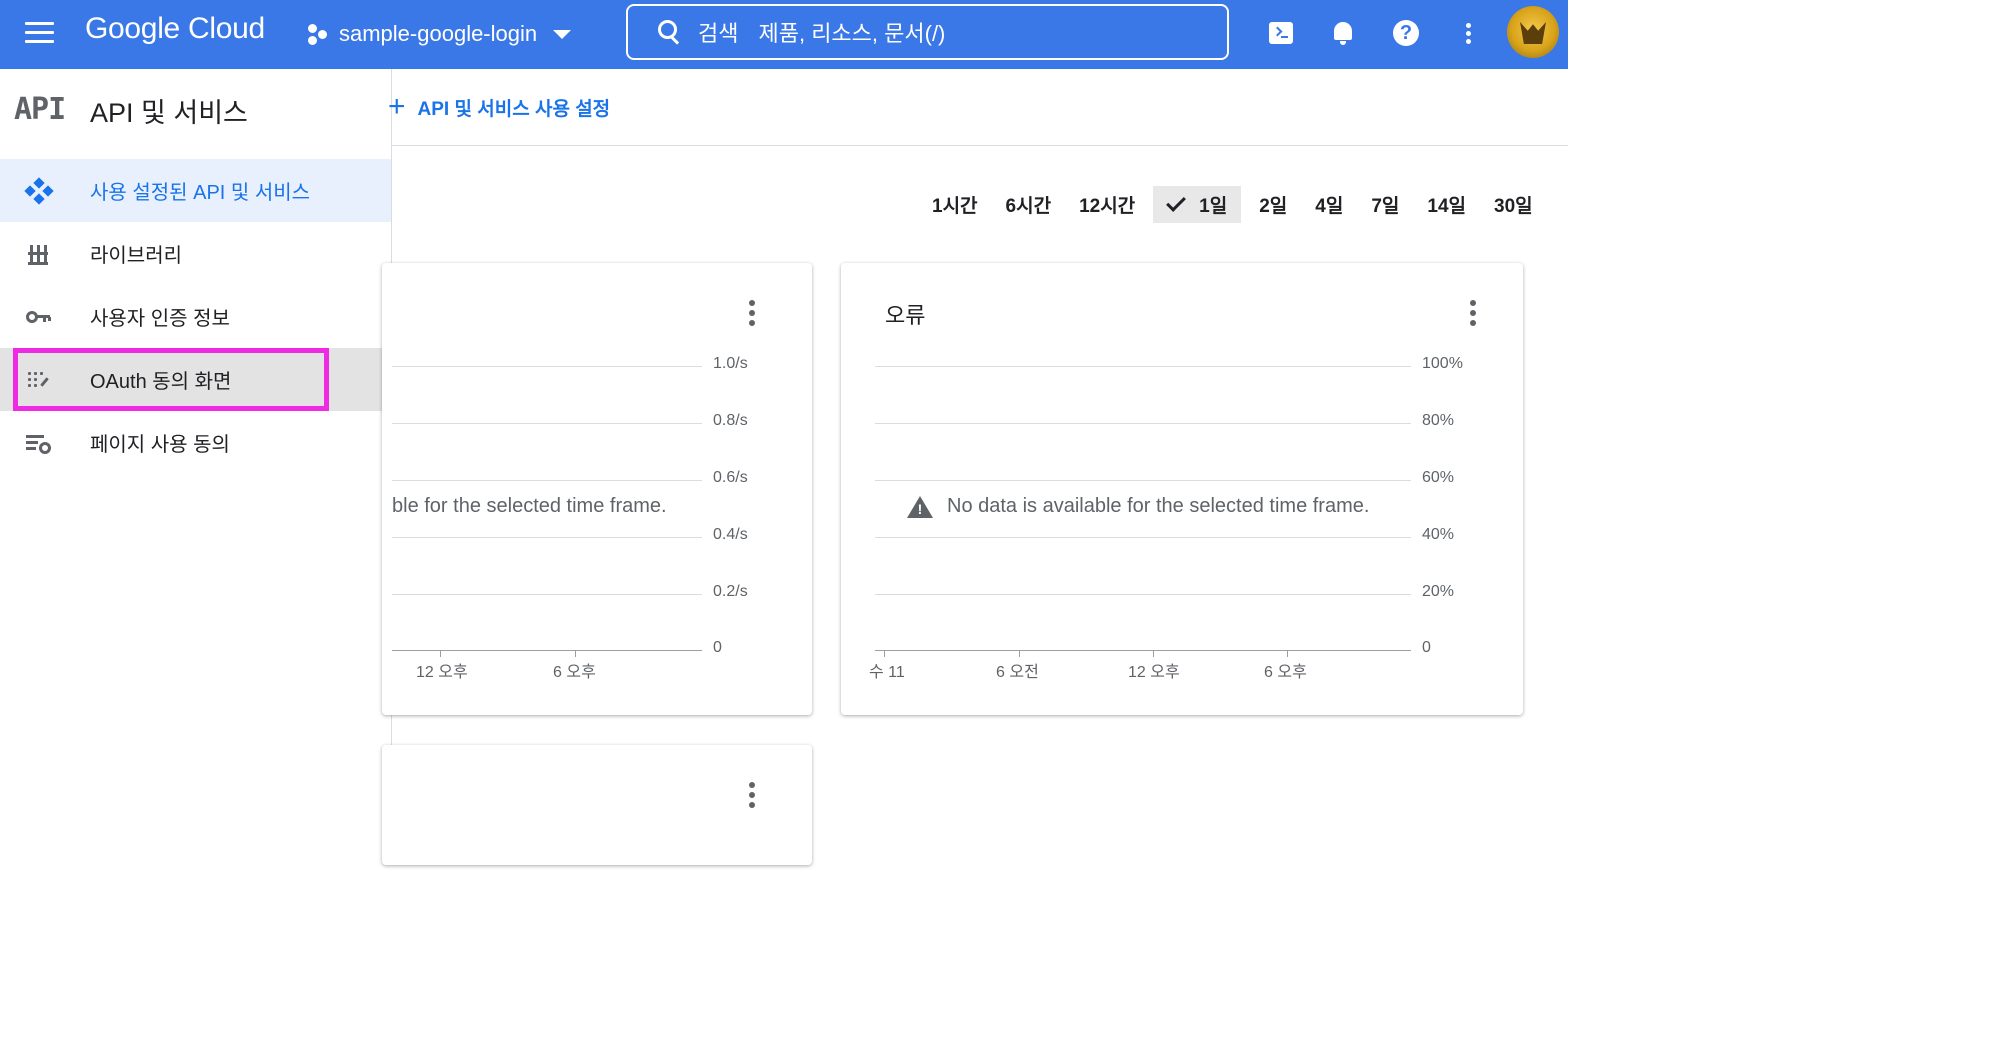  I want to click on y-tick-label: 0.8/s, so click(730, 420).